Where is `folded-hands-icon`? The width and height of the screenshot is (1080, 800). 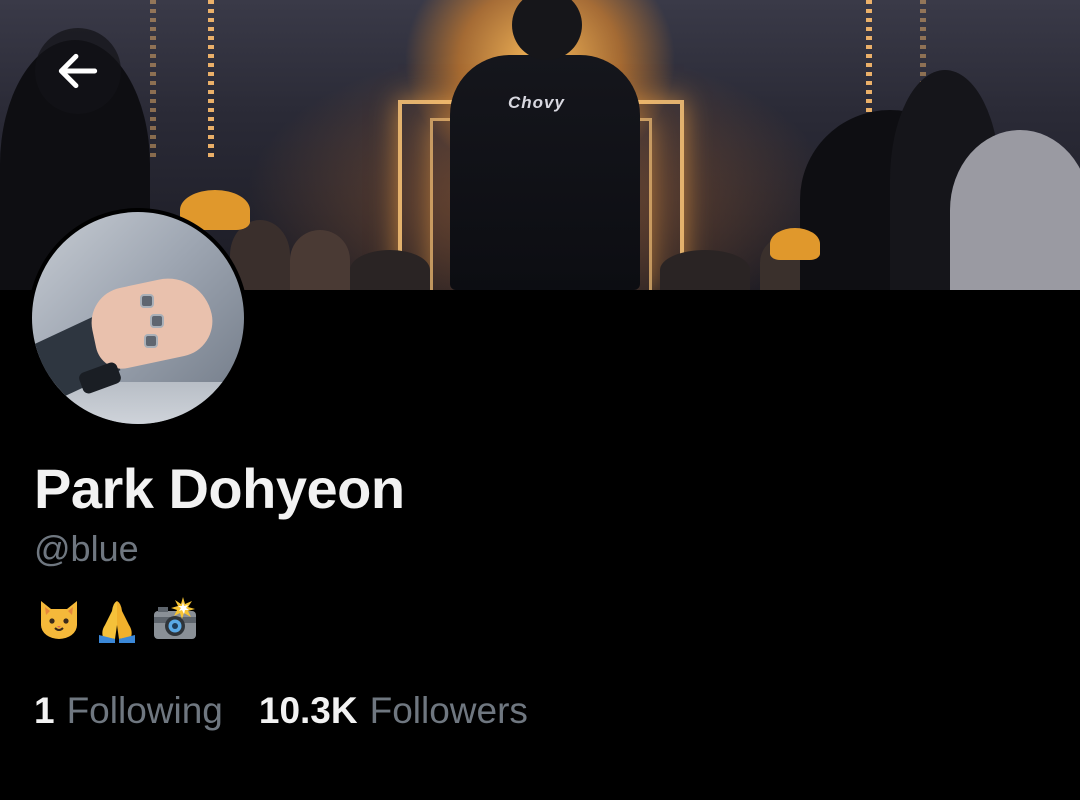
folded-hands-icon is located at coordinates (117, 619).